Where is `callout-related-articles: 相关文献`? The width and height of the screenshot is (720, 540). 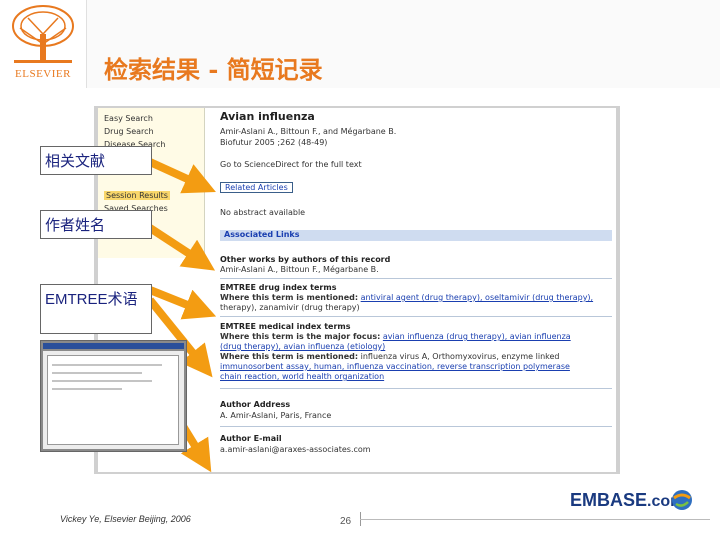 callout-related-articles: 相关文献 is located at coordinates (96, 160).